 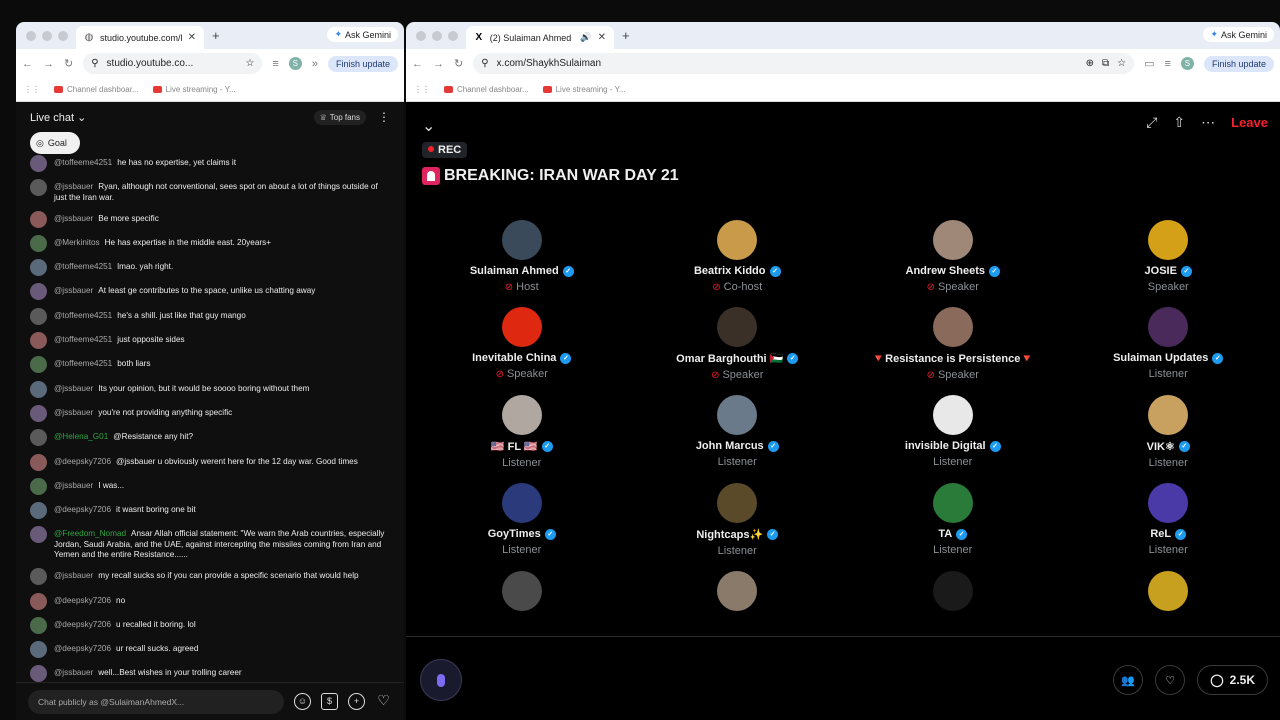 What do you see at coordinates (216, 35) in the screenshot?
I see `new-tab-button: +` at bounding box center [216, 35].